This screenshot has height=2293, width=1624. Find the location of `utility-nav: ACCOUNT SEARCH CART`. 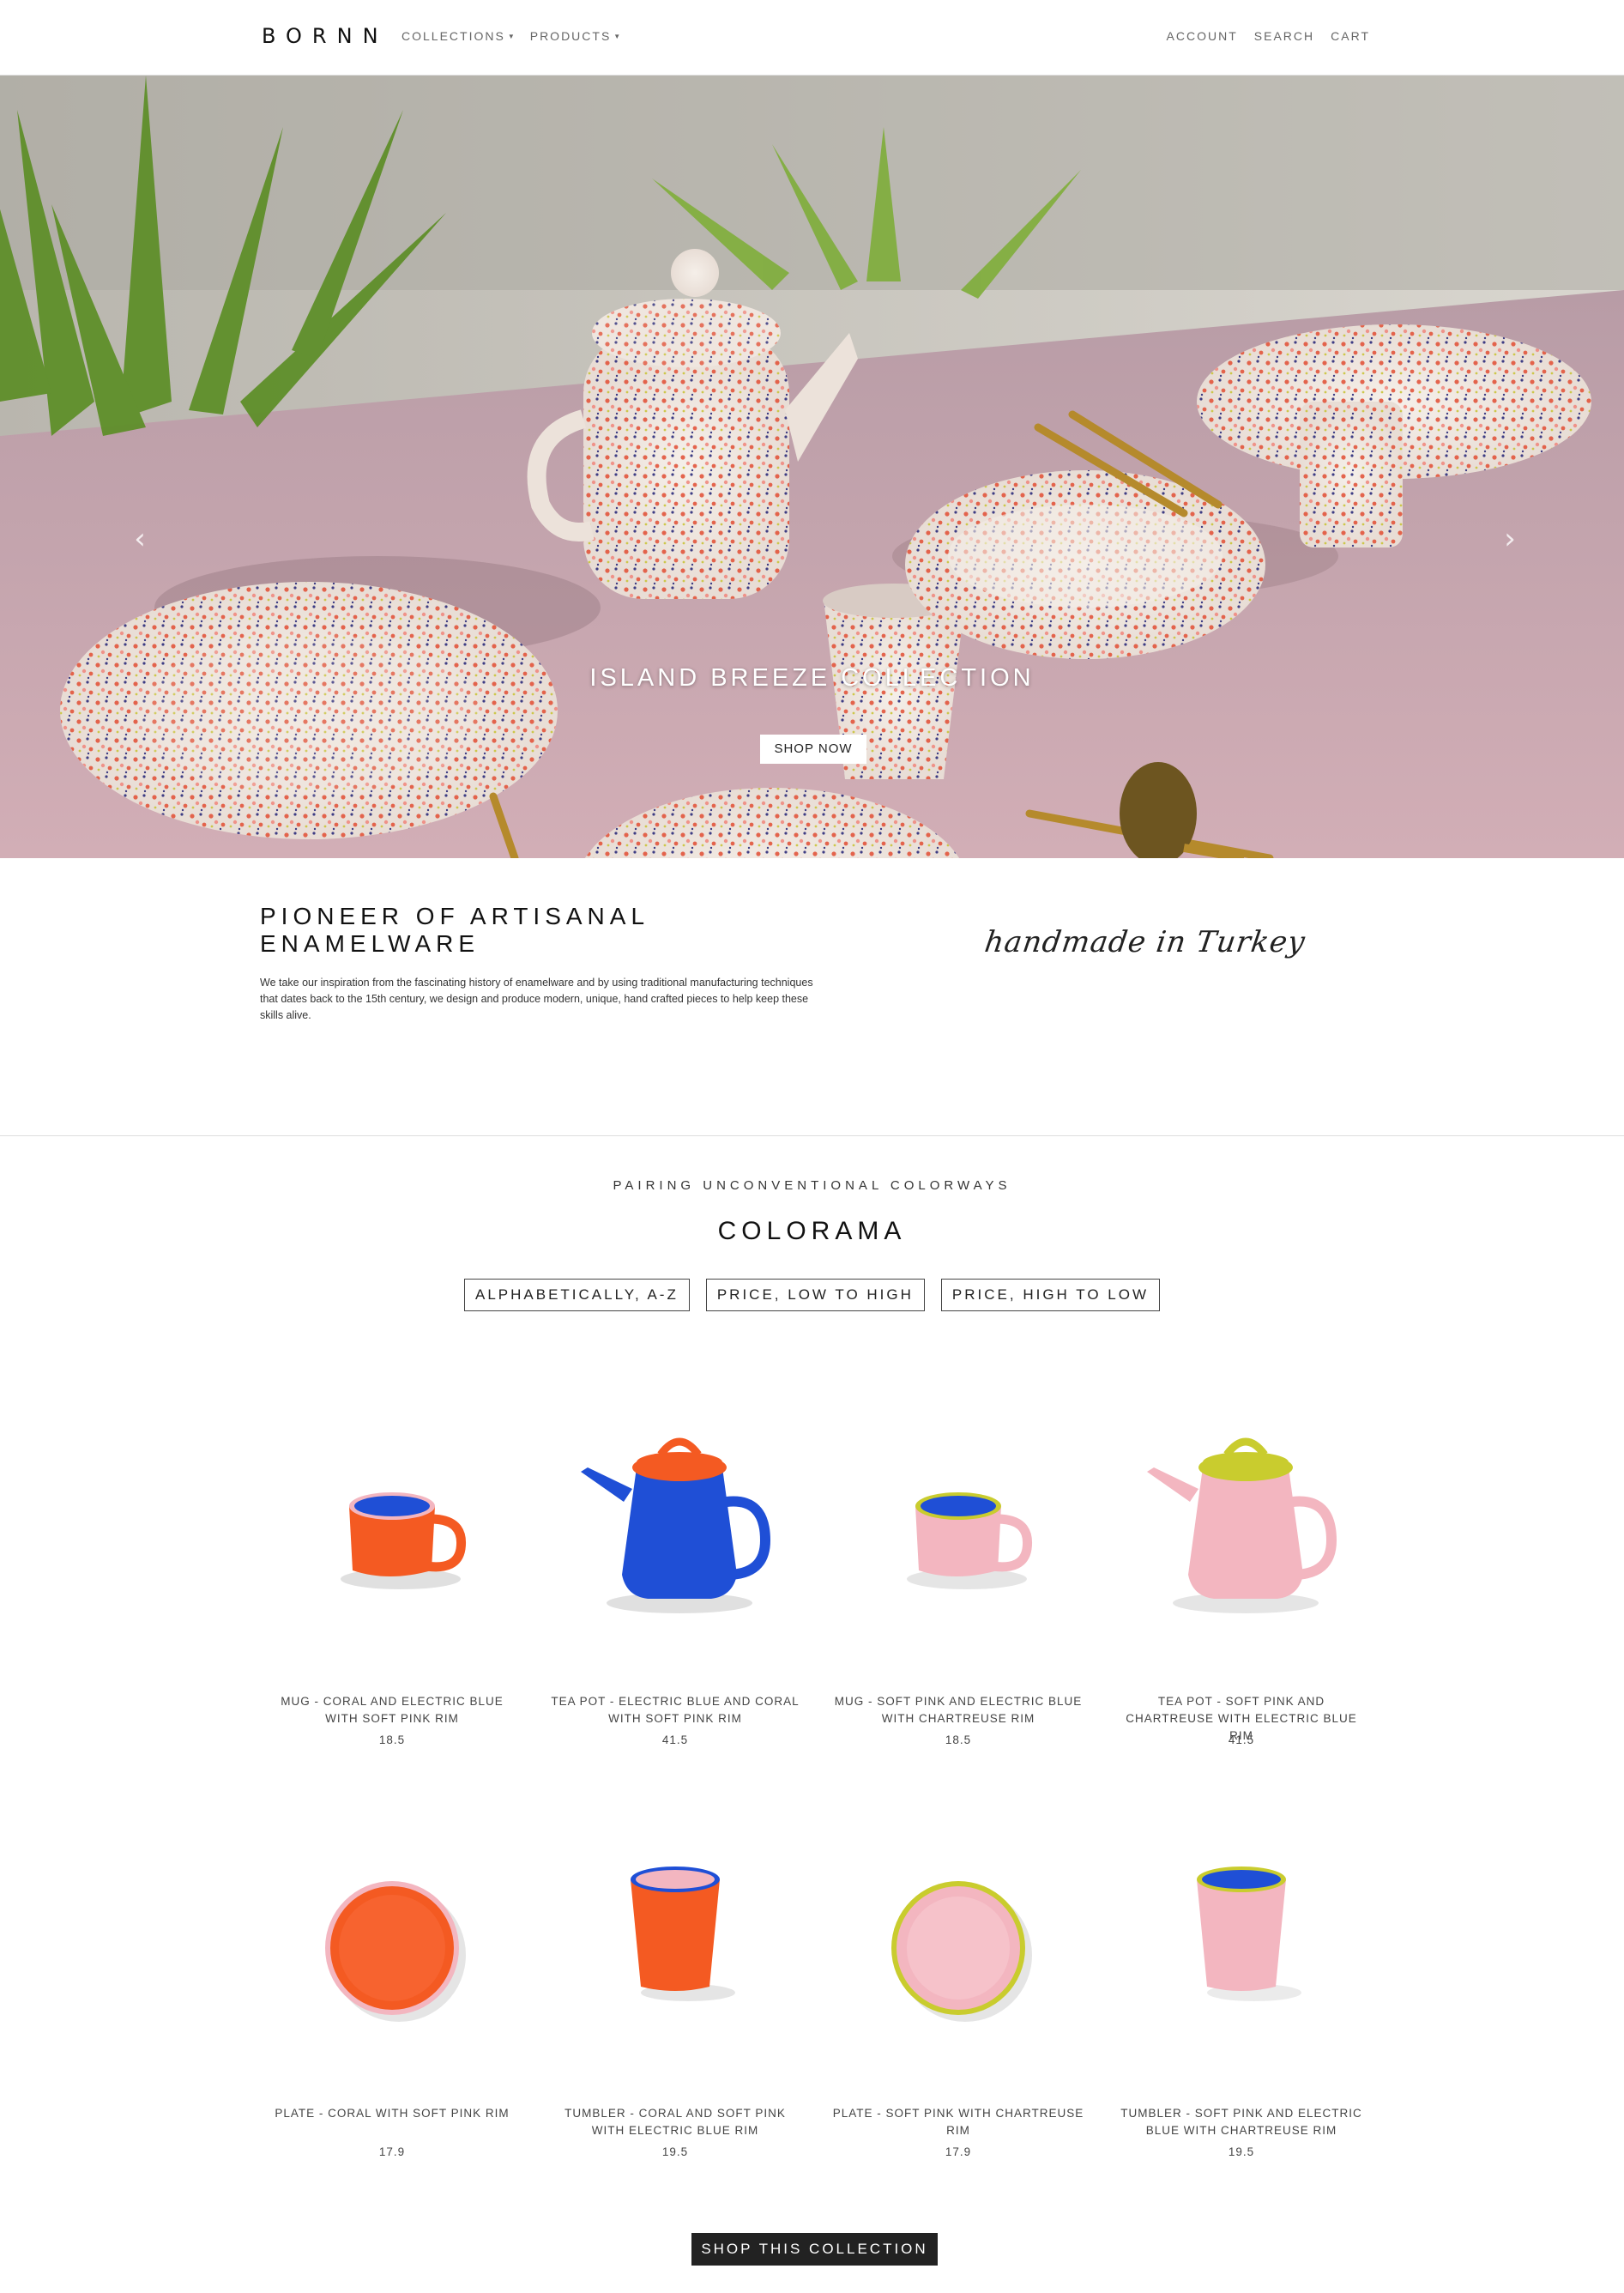

utility-nav: ACCOUNT SEARCH CART is located at coordinates (1268, 36).